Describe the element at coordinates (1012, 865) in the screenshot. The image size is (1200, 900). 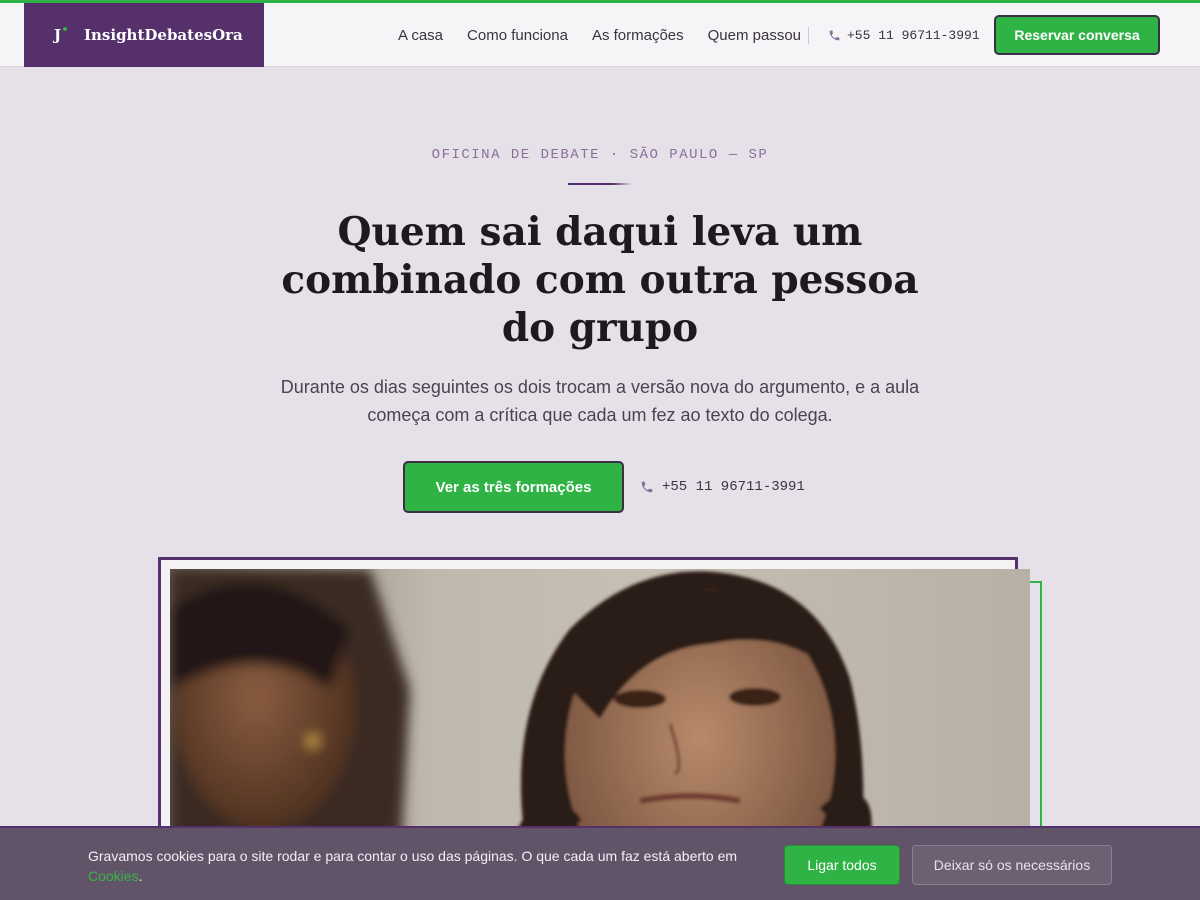
I see `necessary-cookies-only-button: Deixar só os necessários` at that location.